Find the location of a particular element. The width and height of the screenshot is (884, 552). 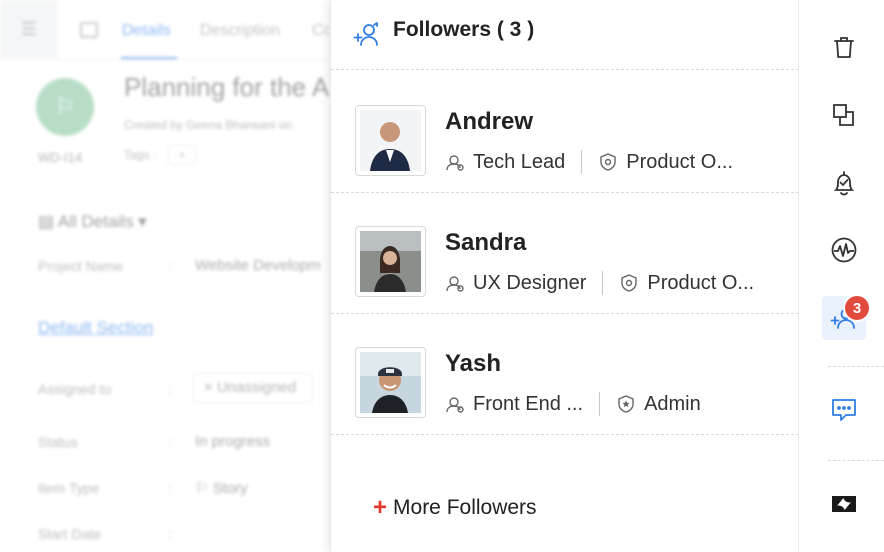

follower-meta: Front End ... Admin is located at coordinates (573, 404).